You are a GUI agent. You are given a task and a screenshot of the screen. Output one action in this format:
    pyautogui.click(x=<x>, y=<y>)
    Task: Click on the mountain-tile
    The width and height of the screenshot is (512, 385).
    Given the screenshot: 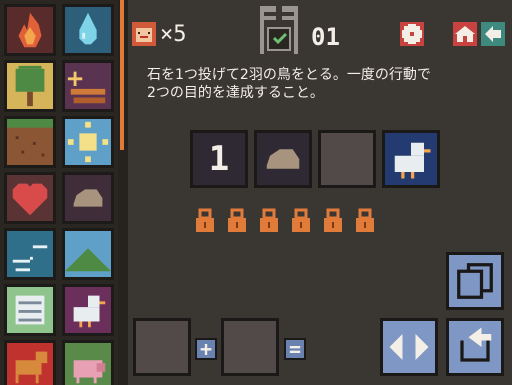 What is the action you would take?
    pyautogui.click(x=88, y=254)
    